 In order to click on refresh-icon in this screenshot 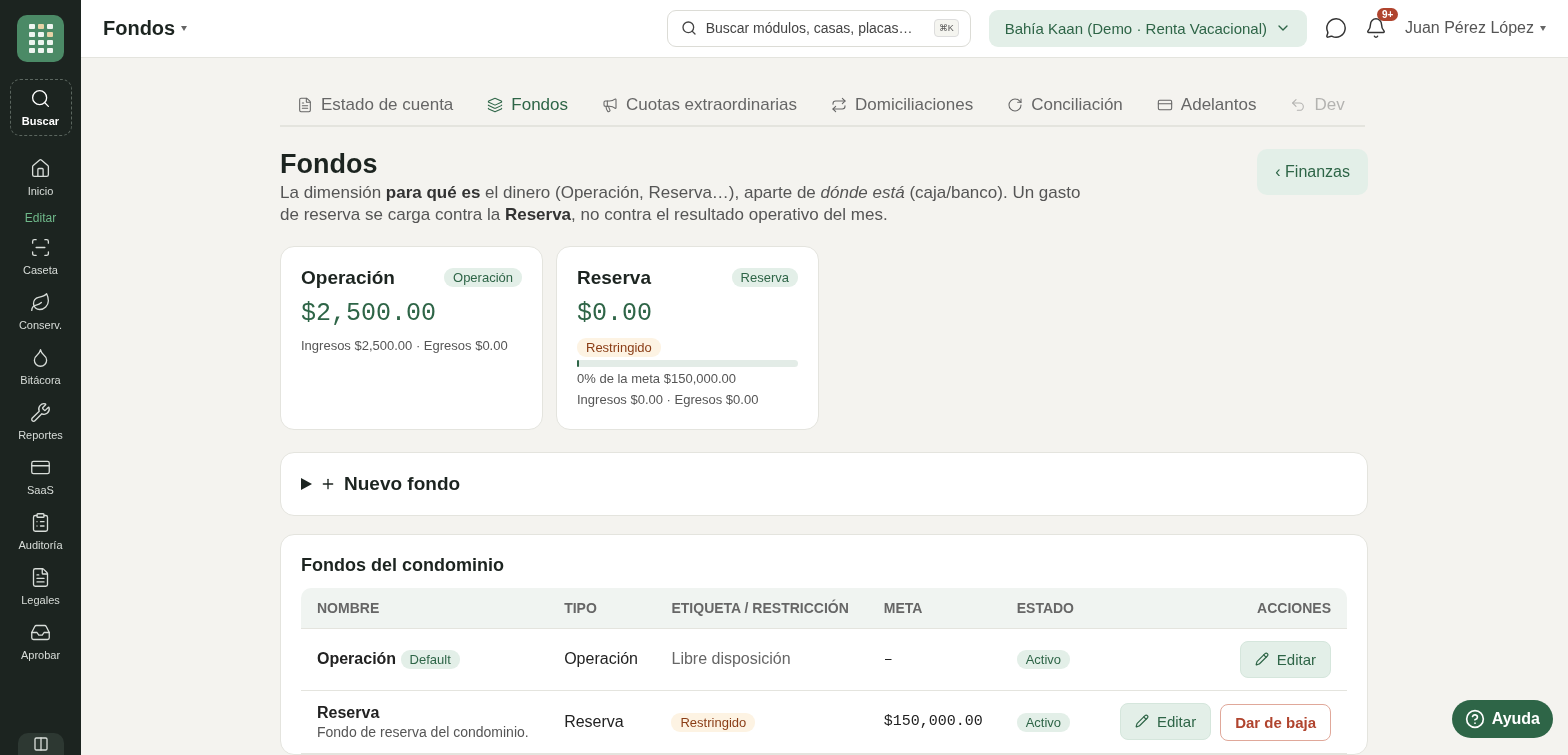, I will do `click(1015, 104)`.